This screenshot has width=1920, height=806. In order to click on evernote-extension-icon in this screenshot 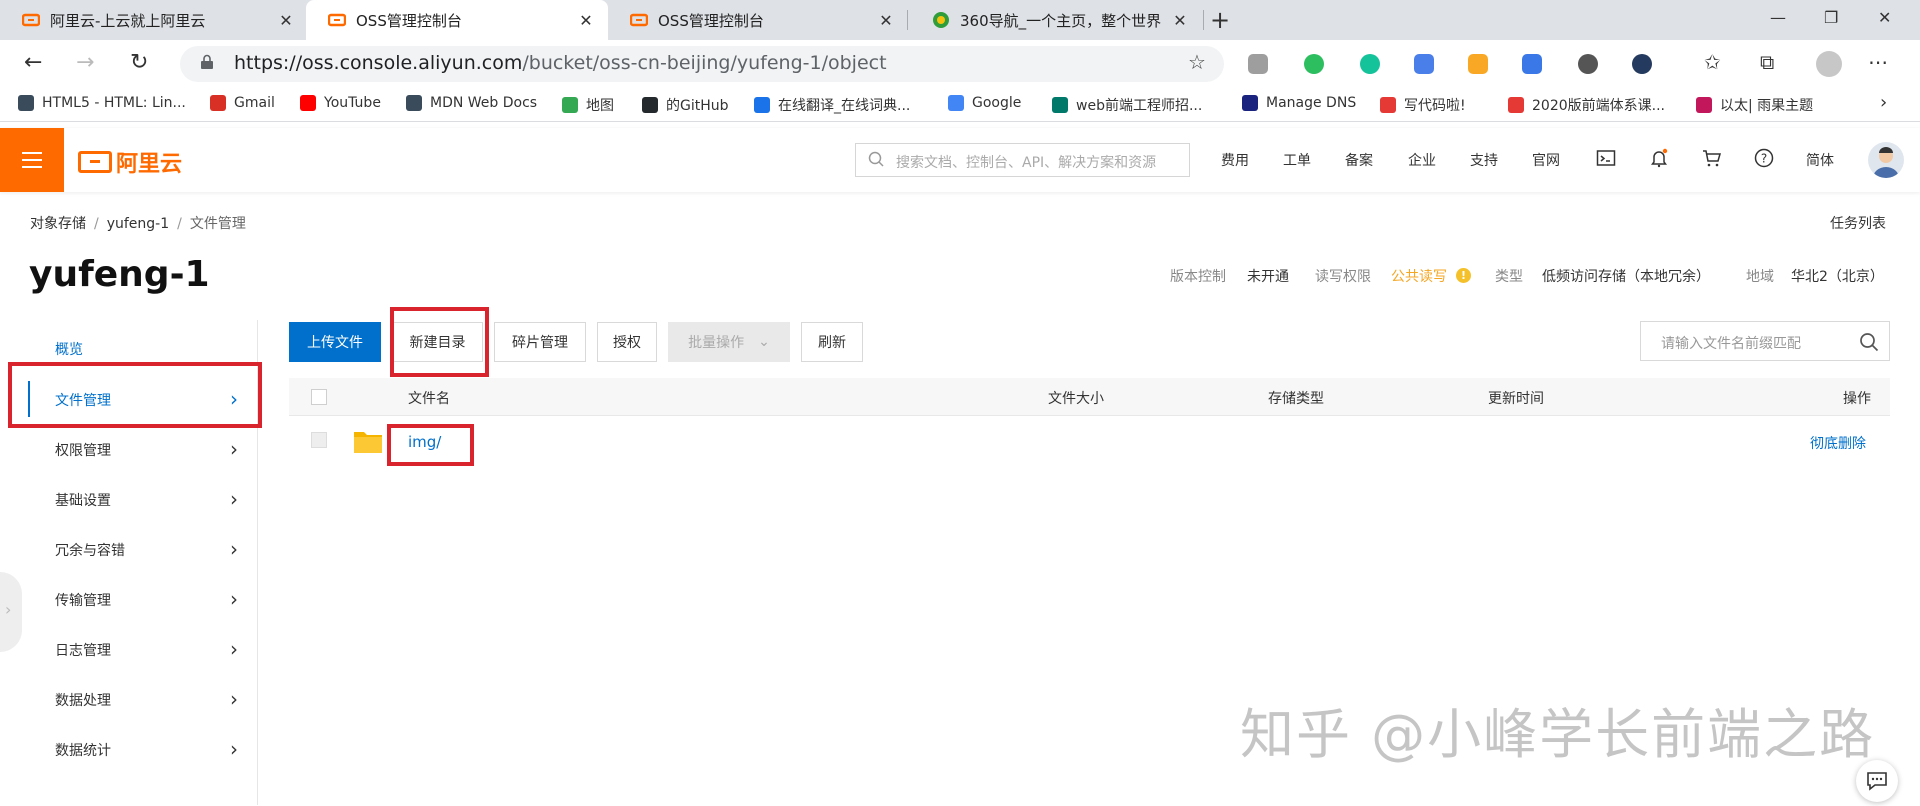, I will do `click(1314, 64)`.